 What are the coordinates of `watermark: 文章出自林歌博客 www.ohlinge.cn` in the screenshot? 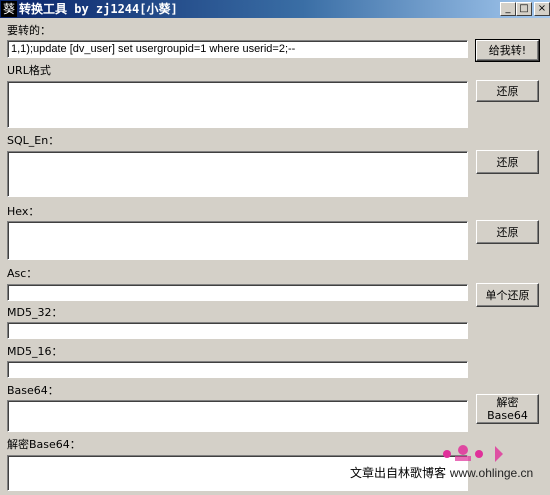 It's located at (441, 472).